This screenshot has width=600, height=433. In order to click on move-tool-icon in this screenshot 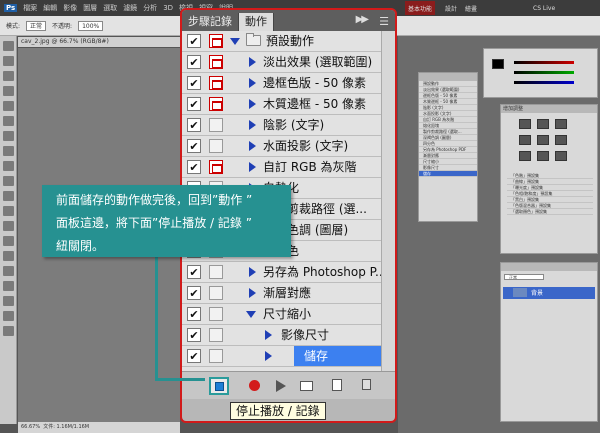, I will do `click(8, 46)`.